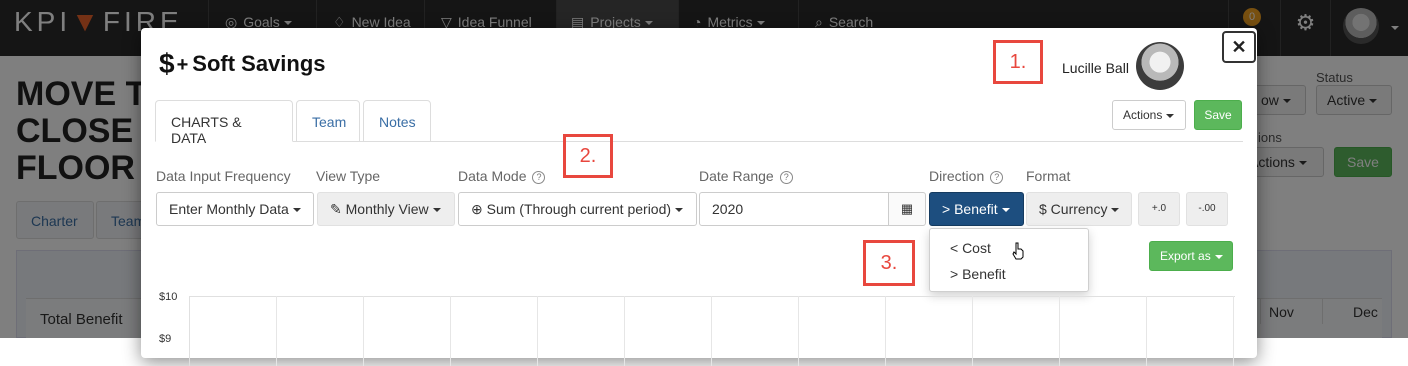 The height and width of the screenshot is (366, 1408). I want to click on modal-title: $ + Soft Savings, so click(242, 63).